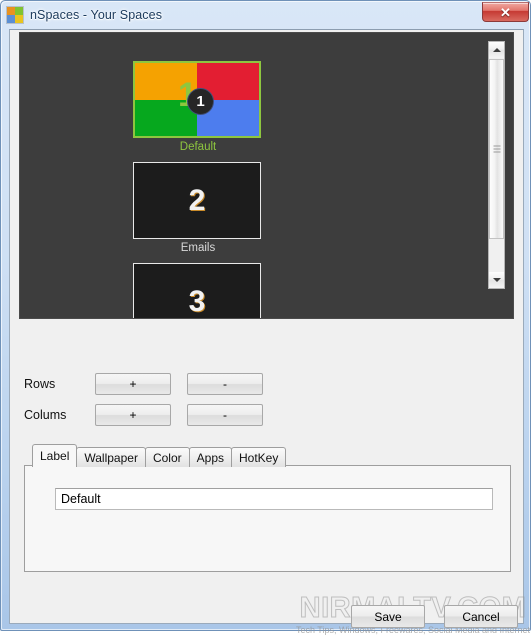 This screenshot has width=531, height=636. What do you see at coordinates (167, 457) in the screenshot?
I see `tab-color: Color` at bounding box center [167, 457].